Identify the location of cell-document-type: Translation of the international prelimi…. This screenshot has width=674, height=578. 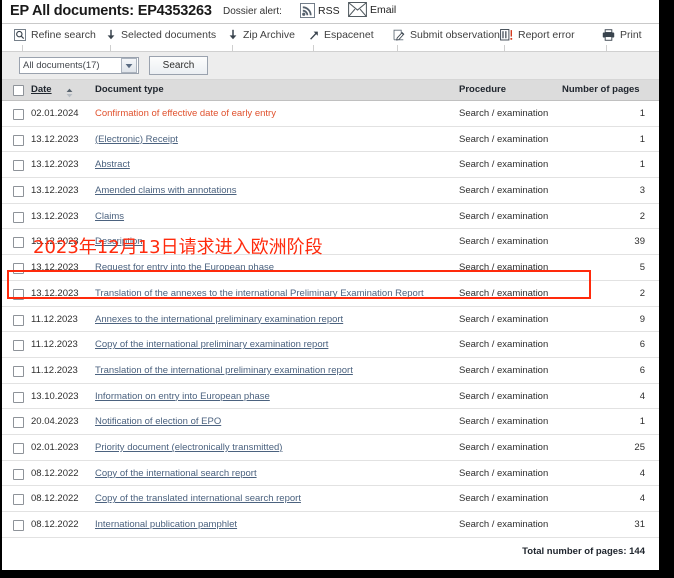
(224, 370).